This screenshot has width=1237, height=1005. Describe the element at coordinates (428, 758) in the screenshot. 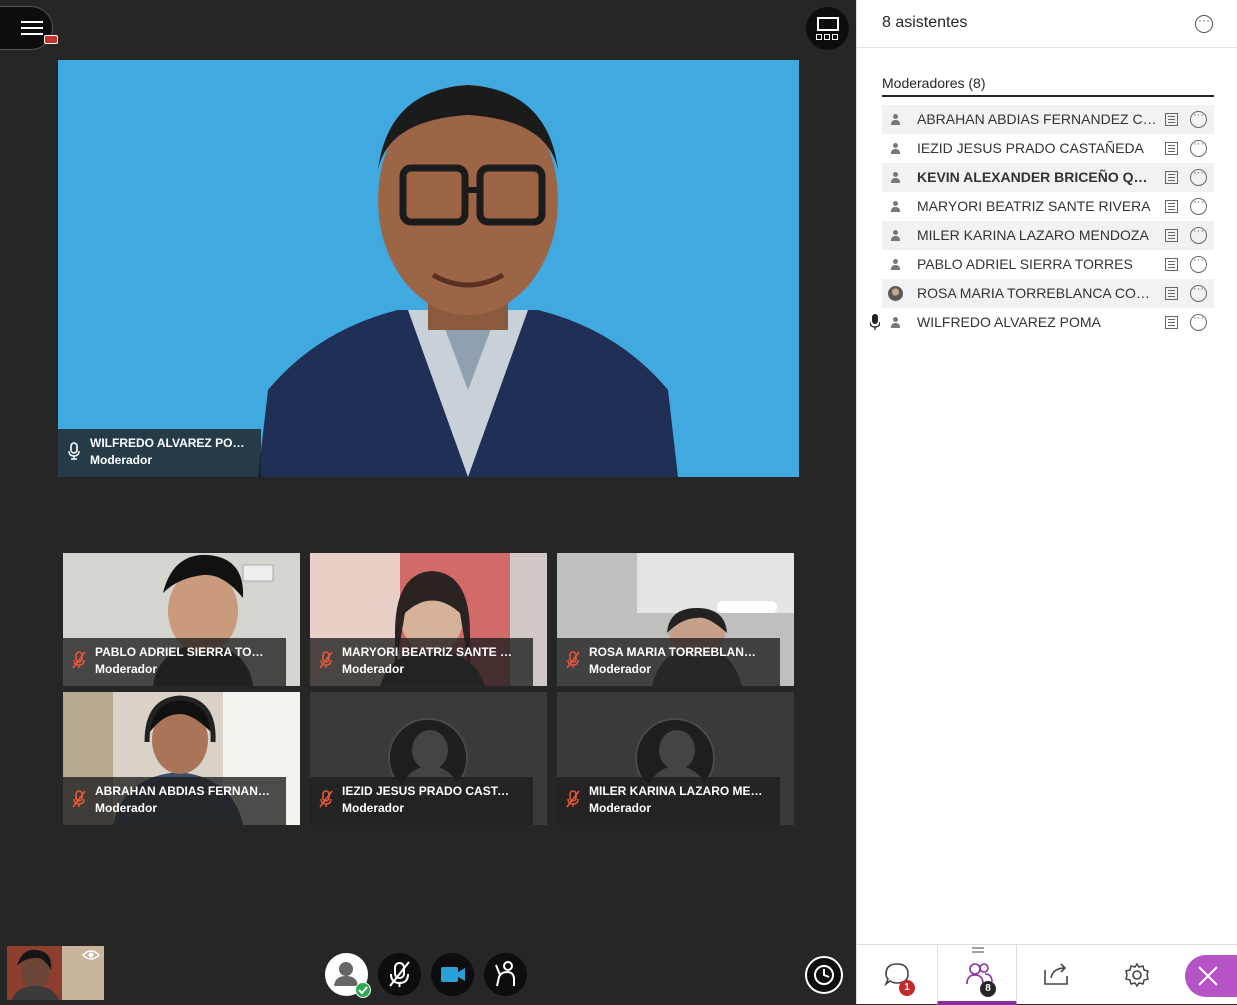

I see `participant-tile: IEZID JESUS PRADO CASTAÑEDA Moderador` at that location.